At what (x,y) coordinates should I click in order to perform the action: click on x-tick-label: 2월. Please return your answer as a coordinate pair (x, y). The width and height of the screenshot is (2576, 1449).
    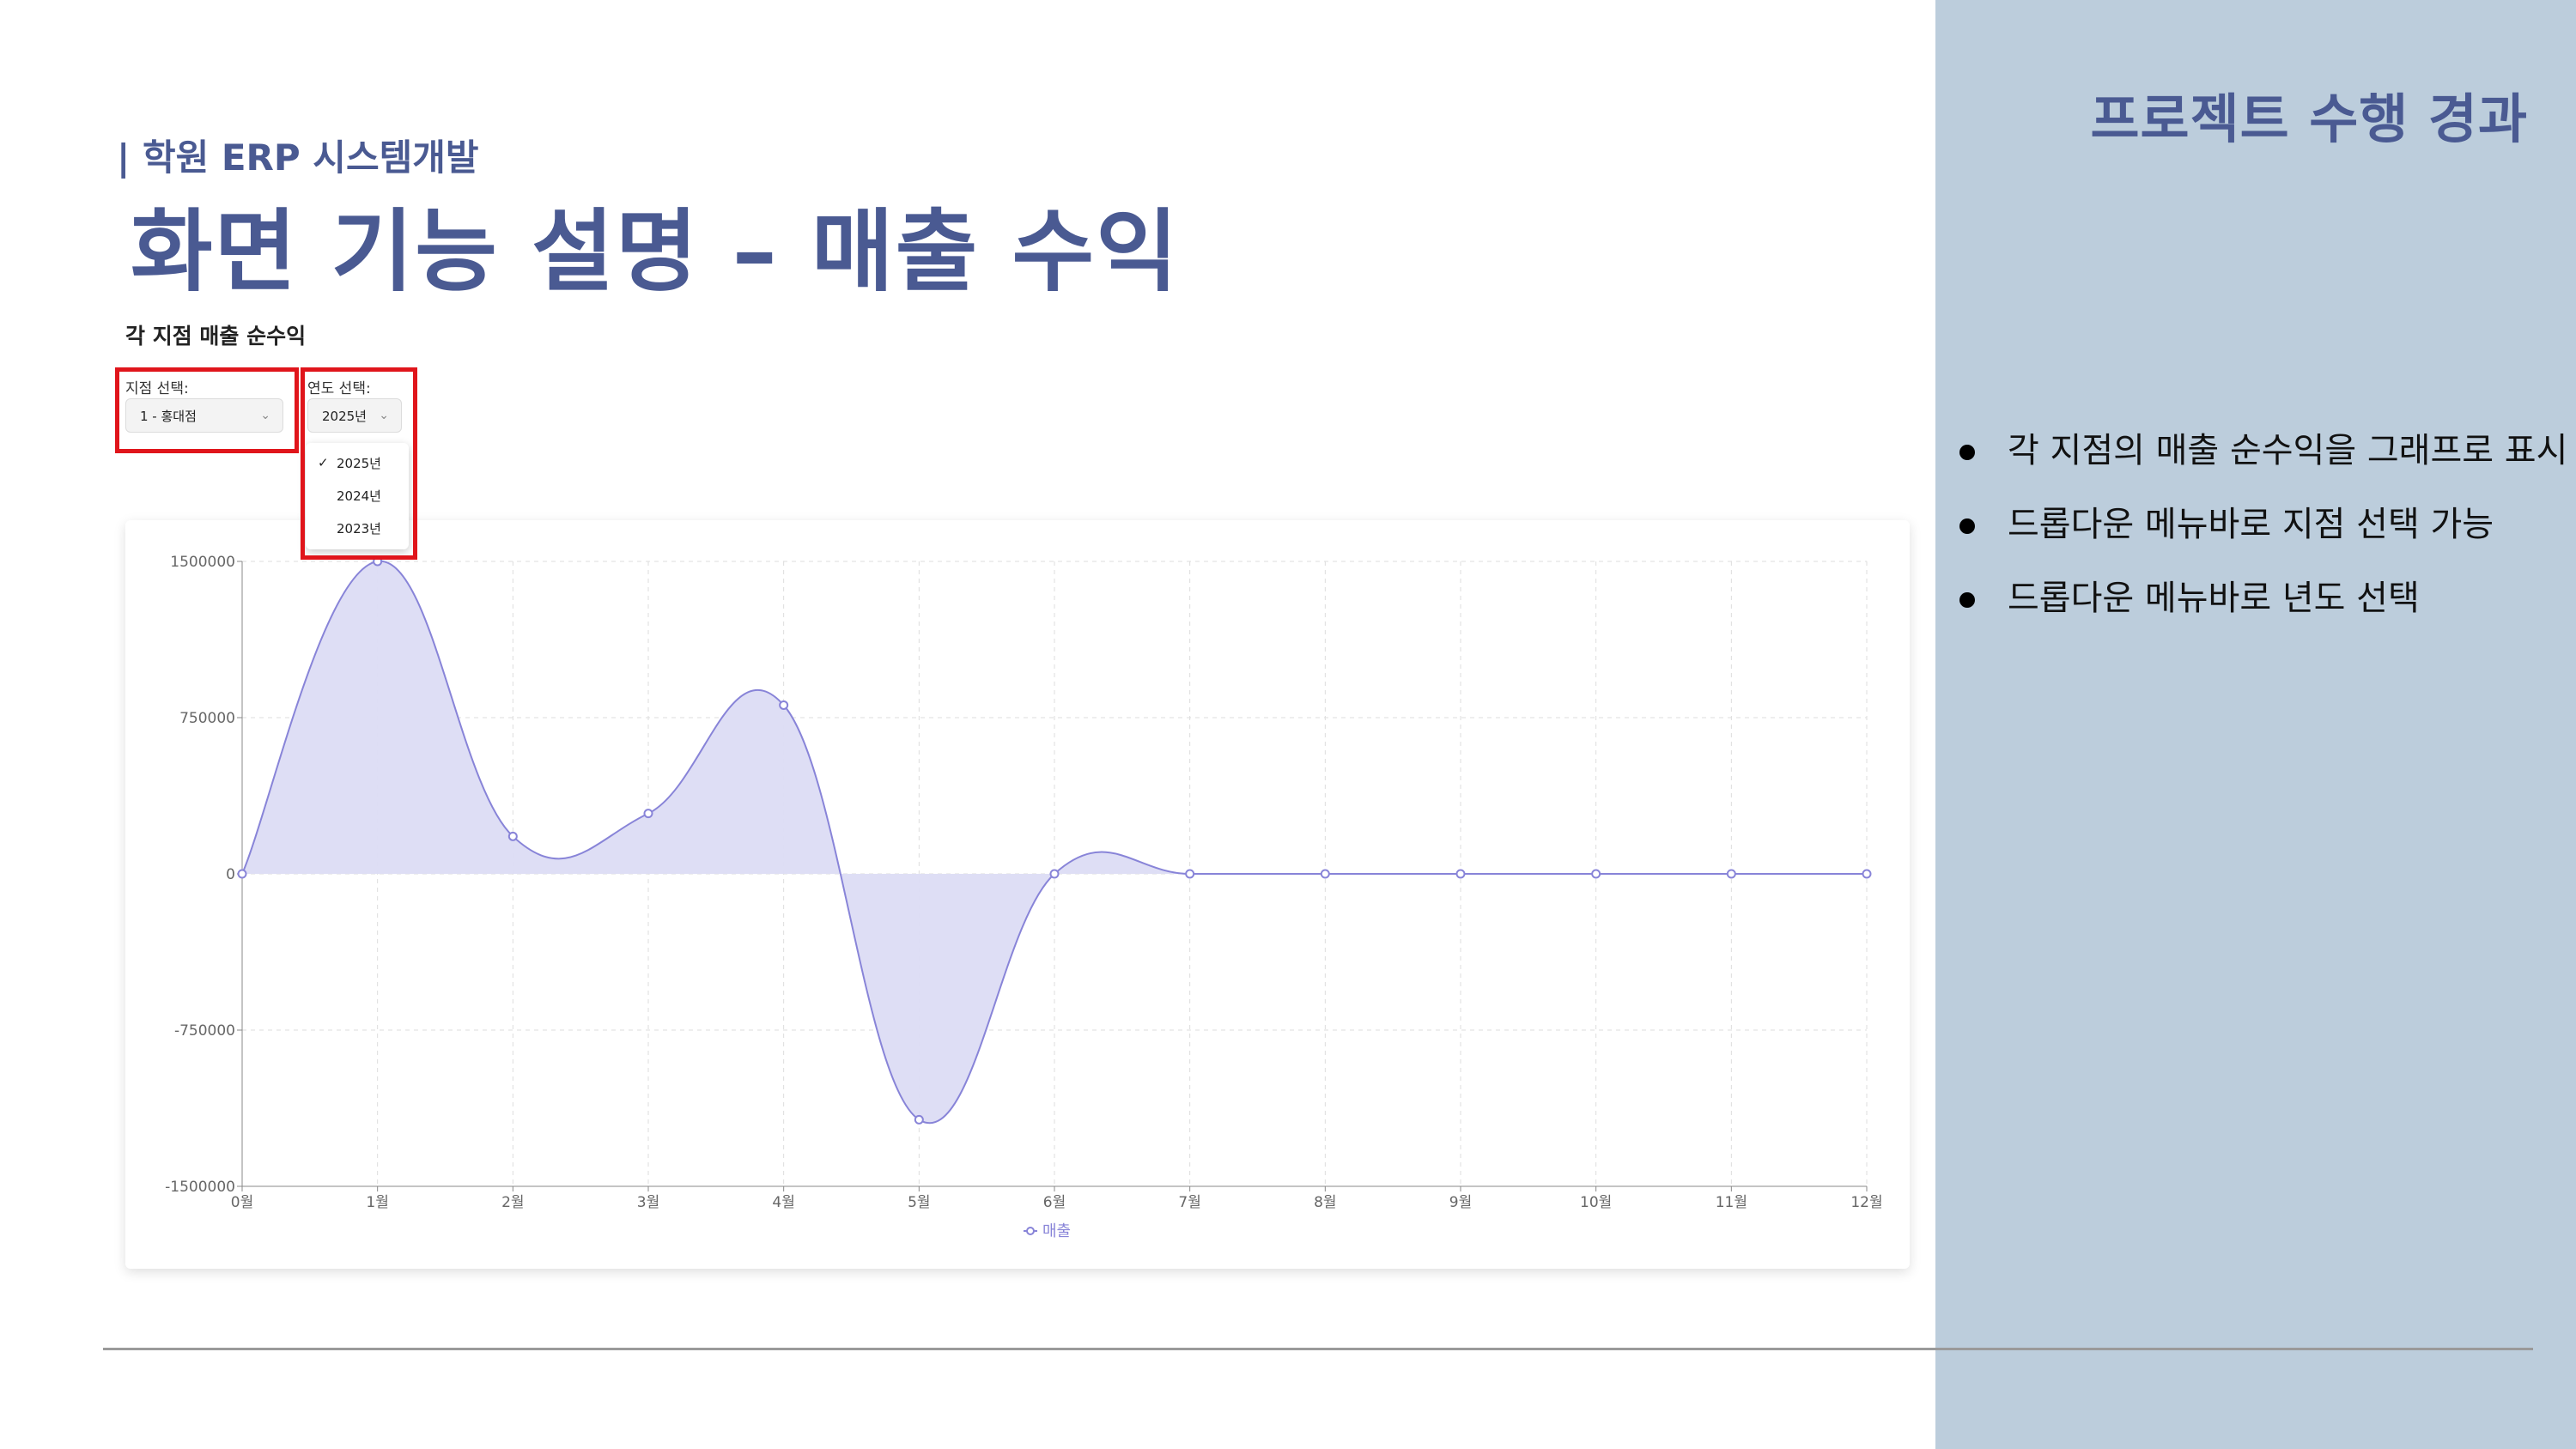
    Looking at the image, I should click on (512, 1202).